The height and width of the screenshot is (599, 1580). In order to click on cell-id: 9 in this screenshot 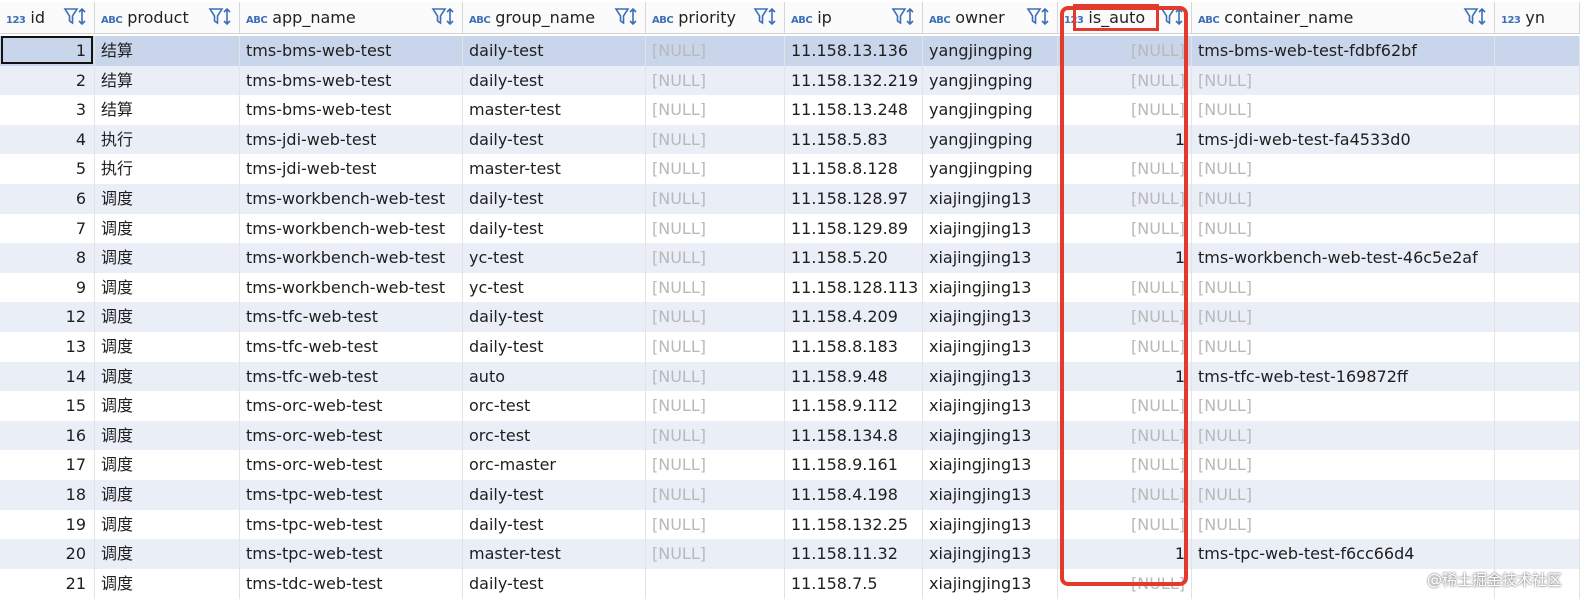, I will do `click(47, 287)`.